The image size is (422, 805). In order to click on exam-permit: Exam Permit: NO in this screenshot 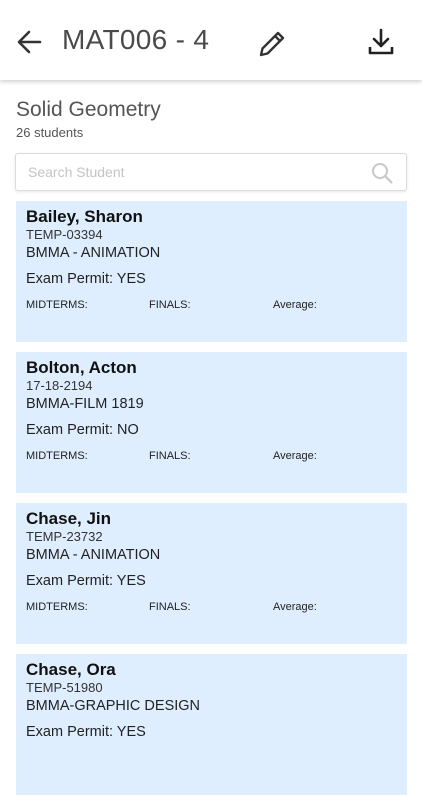, I will do `click(82, 430)`.